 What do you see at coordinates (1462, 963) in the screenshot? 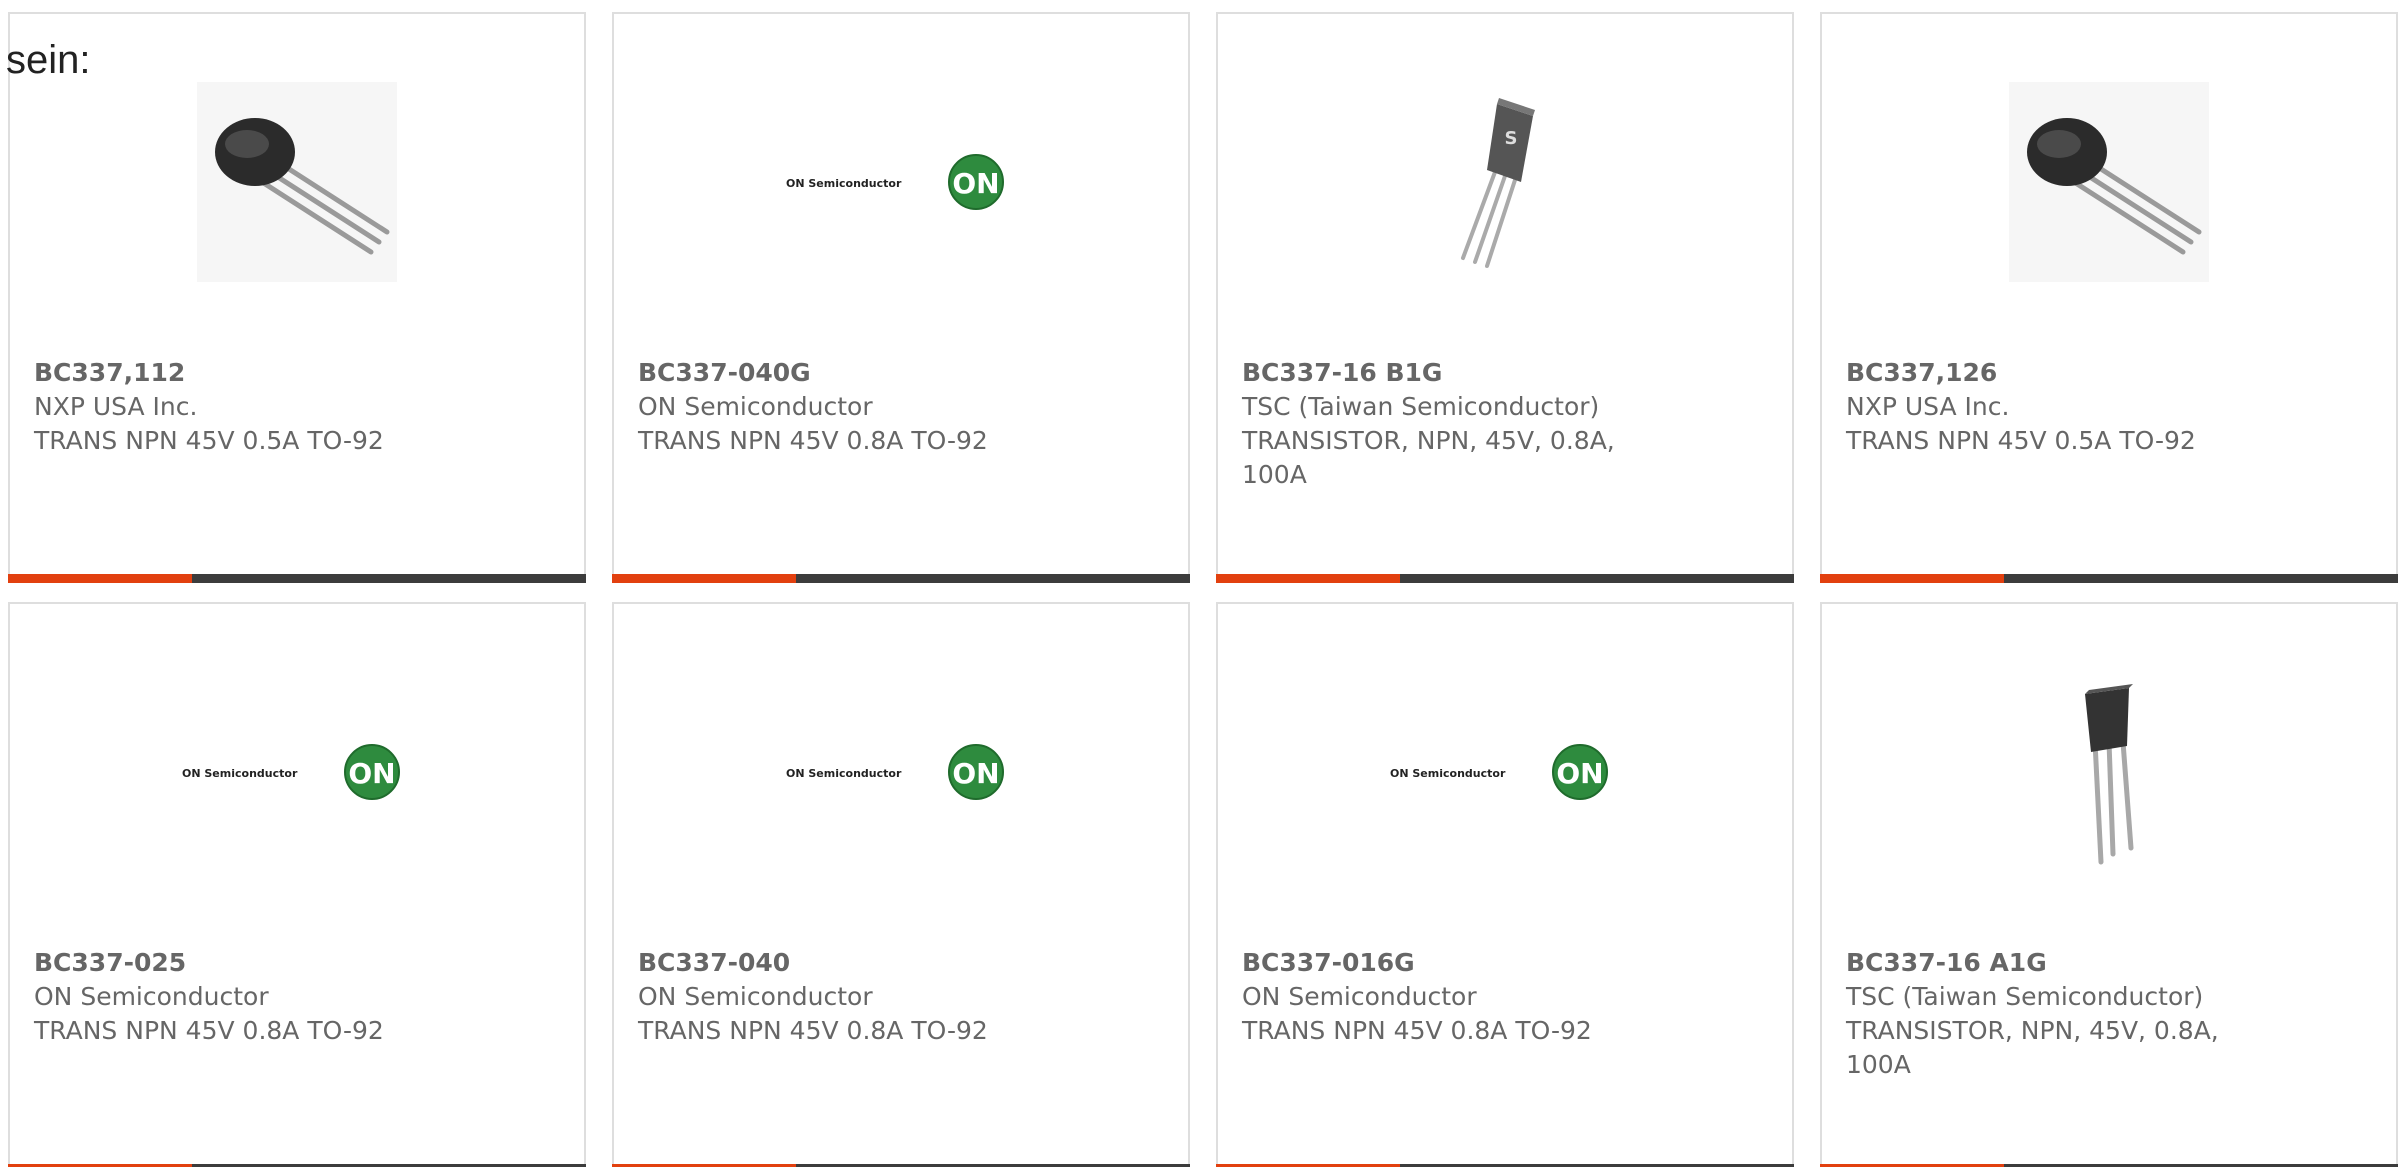
I see `part-number-link: BC337-016G` at bounding box center [1462, 963].